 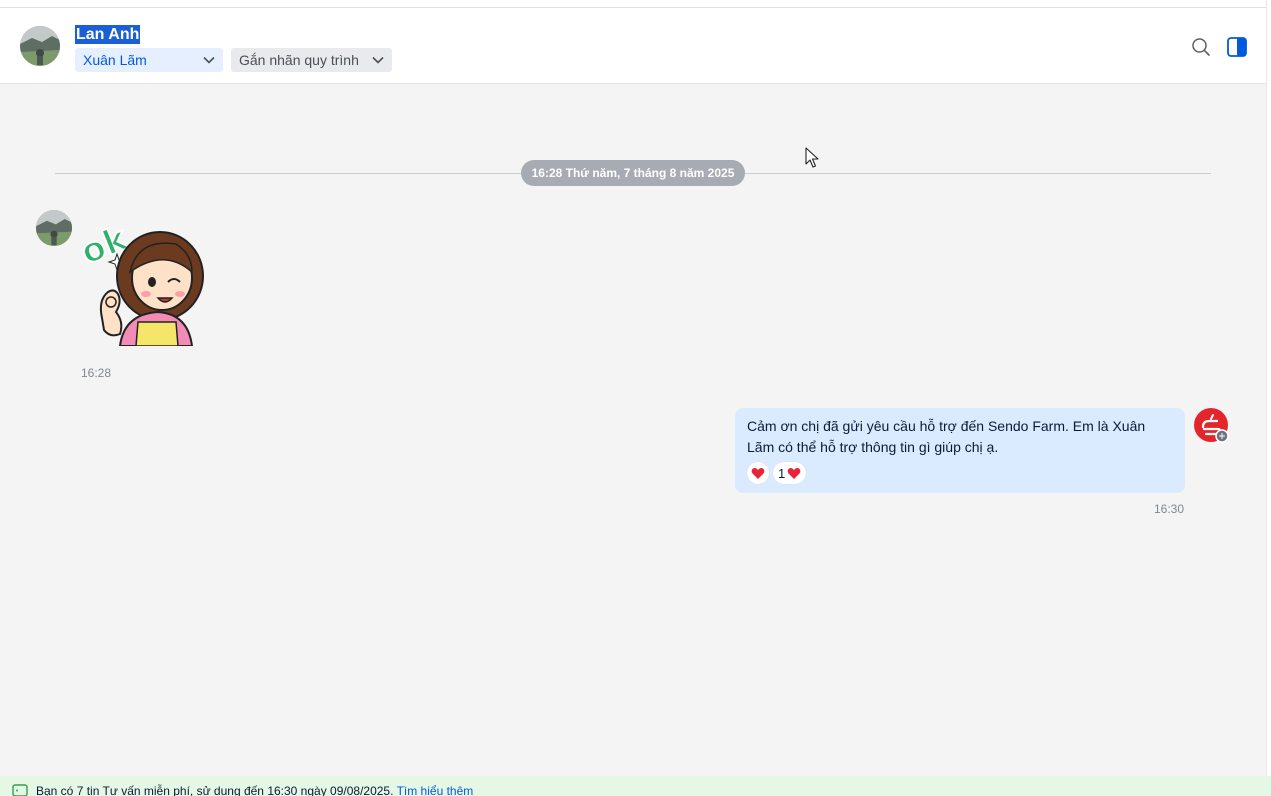 I want to click on panel-border, so click(x=1266, y=398).